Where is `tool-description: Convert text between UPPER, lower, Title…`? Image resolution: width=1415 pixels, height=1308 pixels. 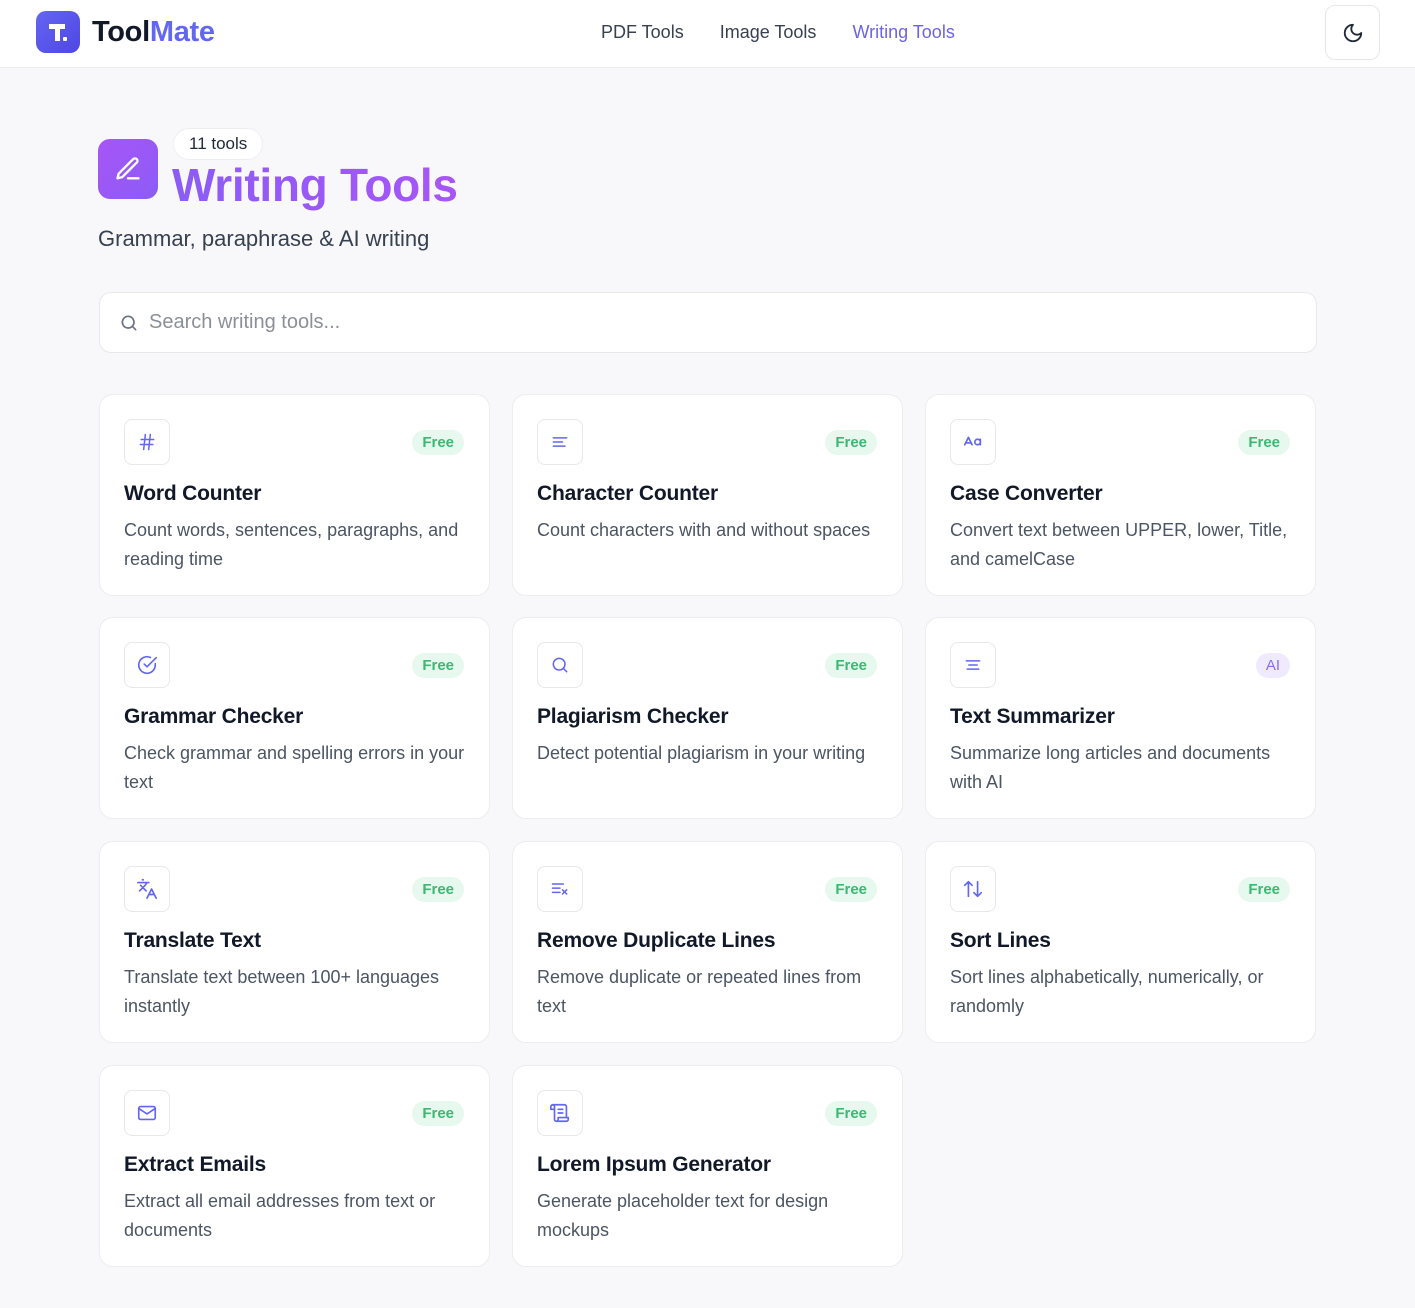 tool-description: Convert text between UPPER, lower, Title… is located at coordinates (1119, 544).